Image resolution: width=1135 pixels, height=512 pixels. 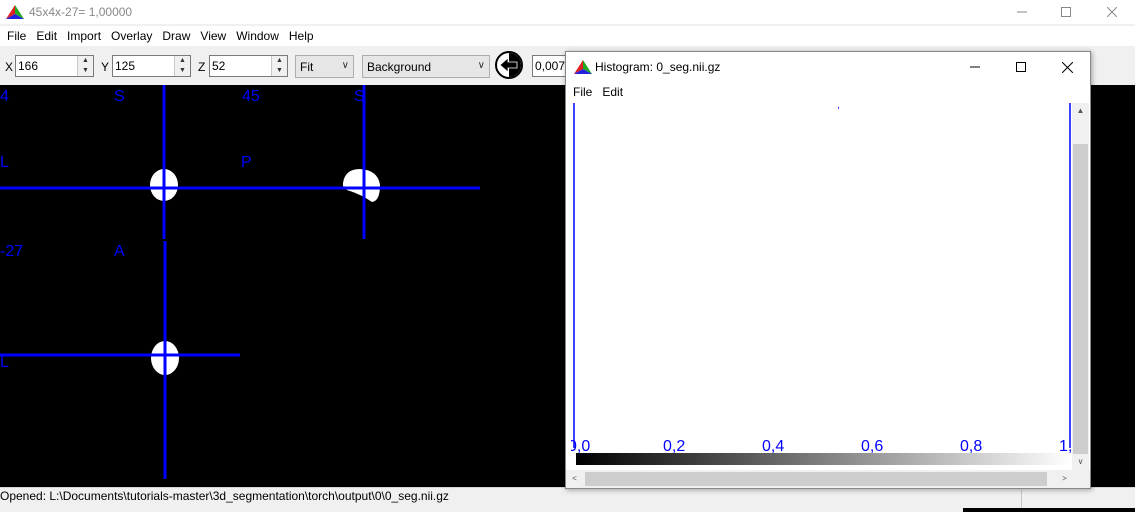 I want to click on histogram-menu-edit: Edit, so click(x=612, y=92).